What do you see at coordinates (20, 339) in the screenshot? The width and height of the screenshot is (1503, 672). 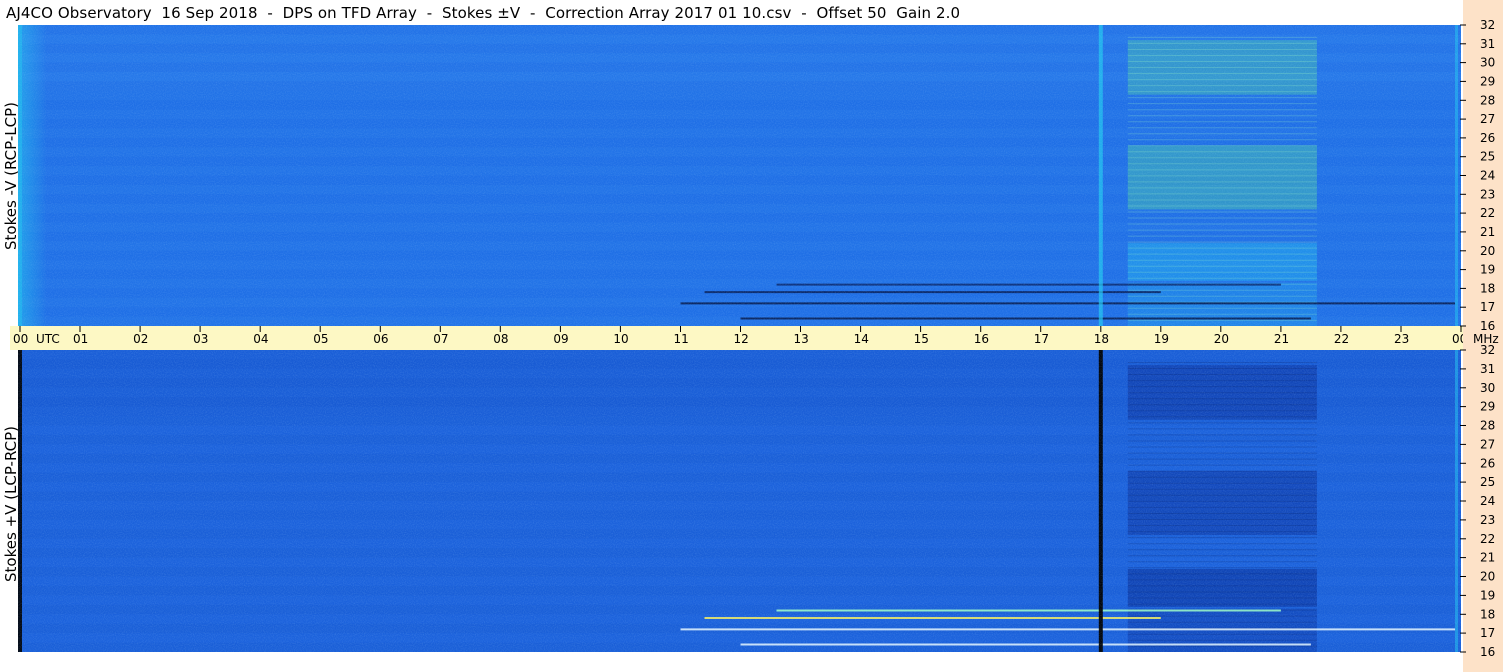 I see `time-label-first: 00` at bounding box center [20, 339].